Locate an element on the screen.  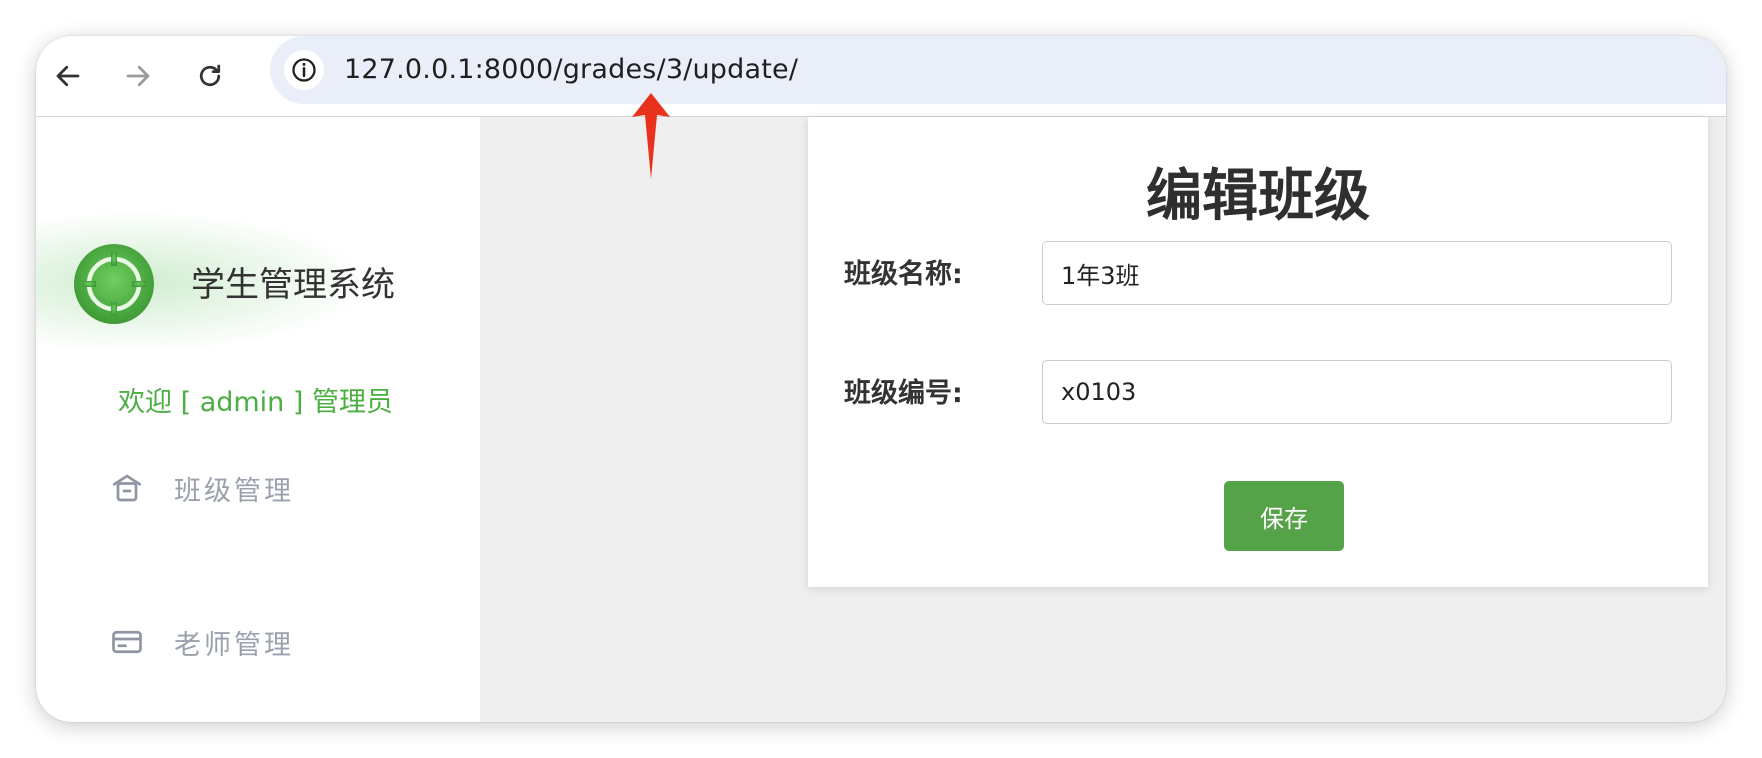
brand-title: 学生管理系统 is located at coordinates (293, 285).